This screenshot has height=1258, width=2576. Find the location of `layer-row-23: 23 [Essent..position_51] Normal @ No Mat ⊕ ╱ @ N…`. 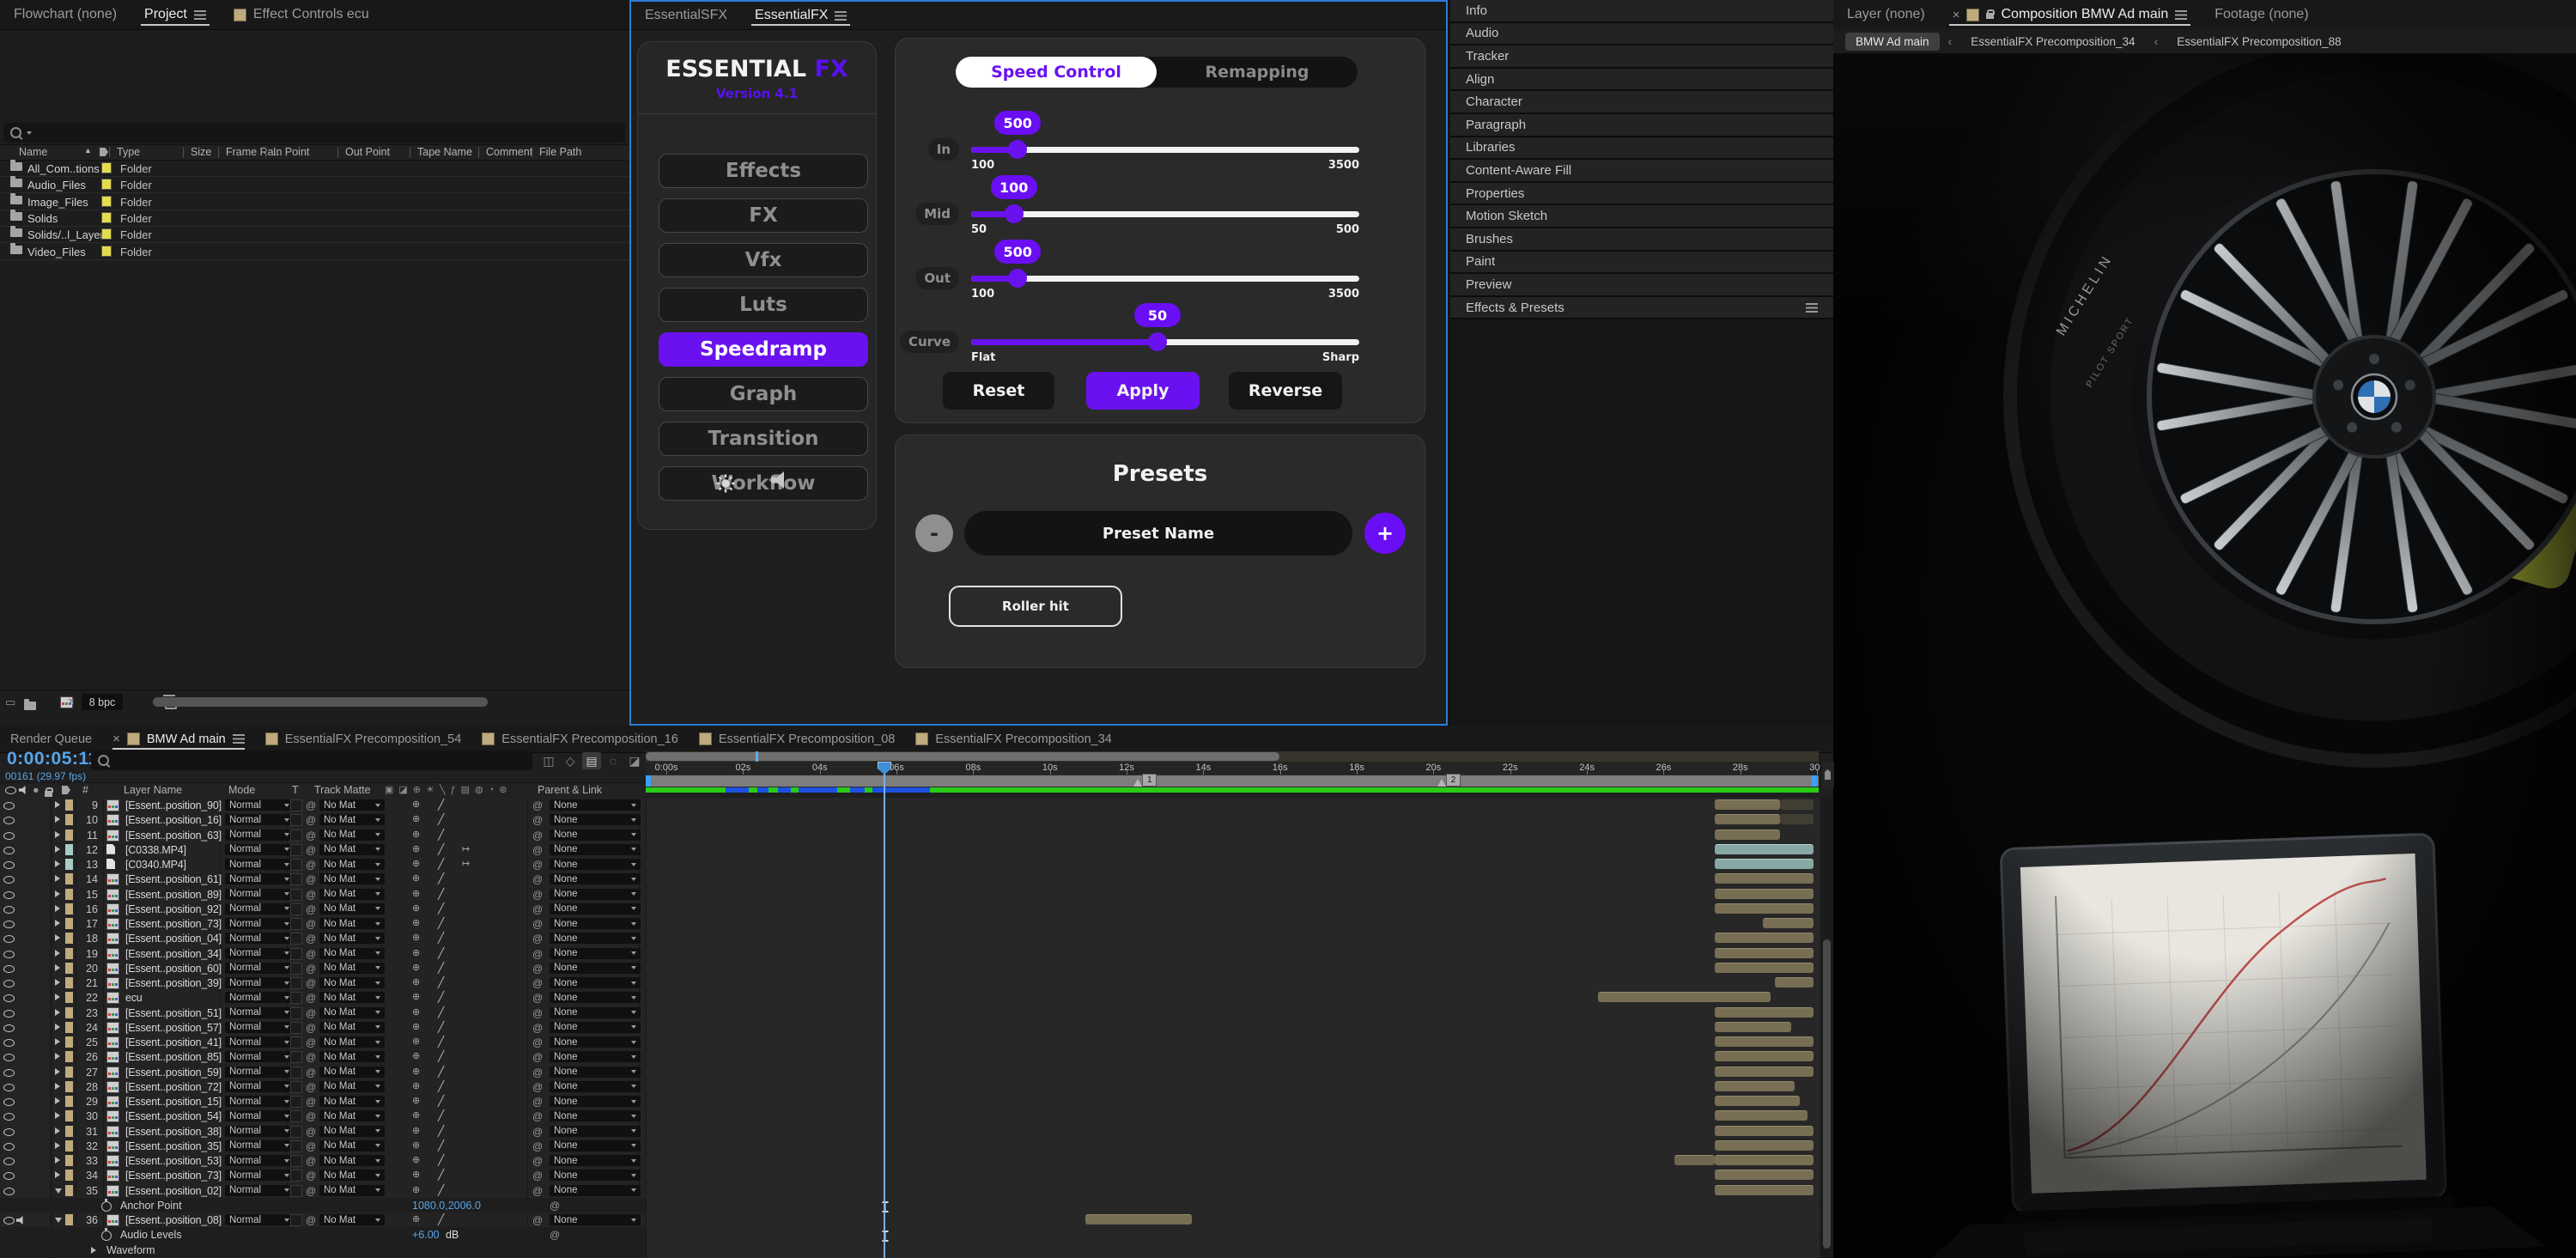

layer-row-23: 23 [Essent..position_51] Normal @ No Mat ⊕ ╱ @ N… is located at coordinates (917, 1013).